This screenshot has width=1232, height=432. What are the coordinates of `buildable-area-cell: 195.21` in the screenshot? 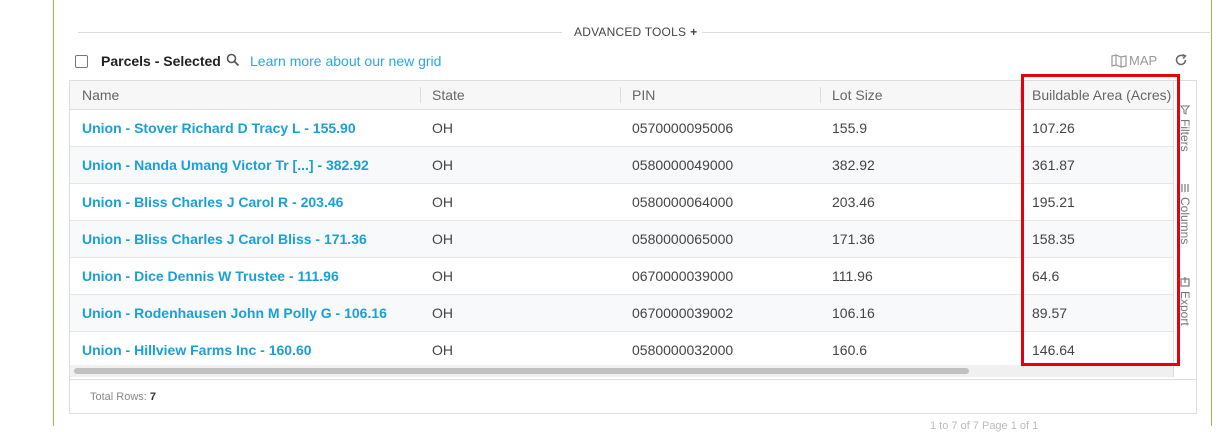 It's located at (1053, 202).